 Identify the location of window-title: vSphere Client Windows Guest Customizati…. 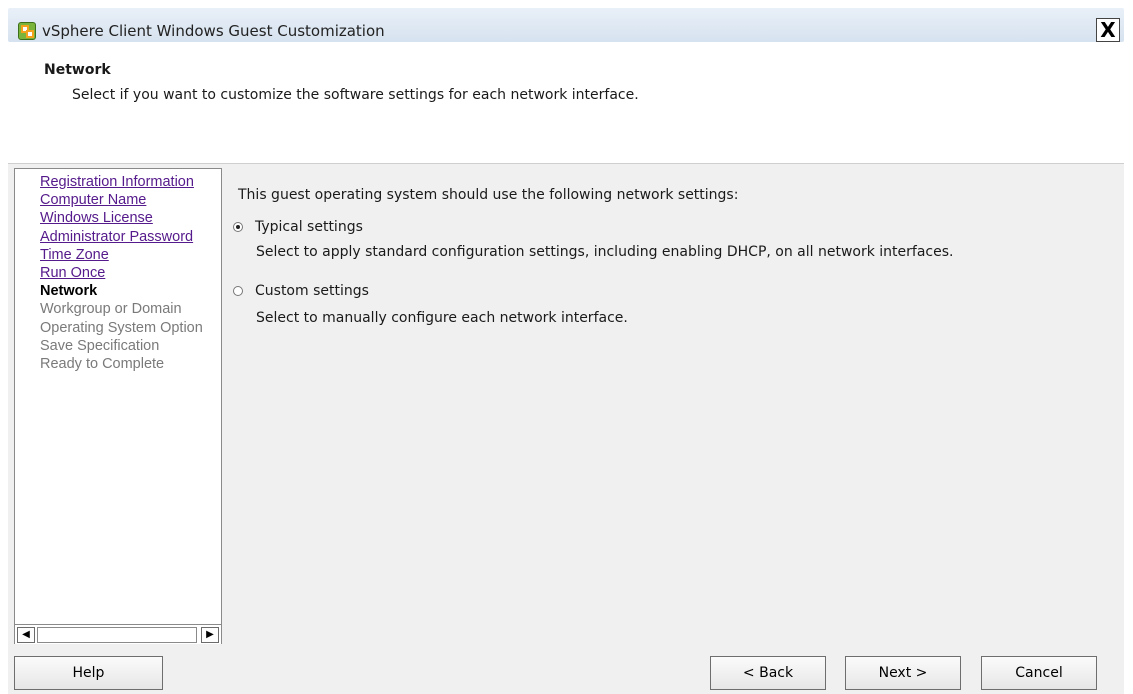
(213, 31).